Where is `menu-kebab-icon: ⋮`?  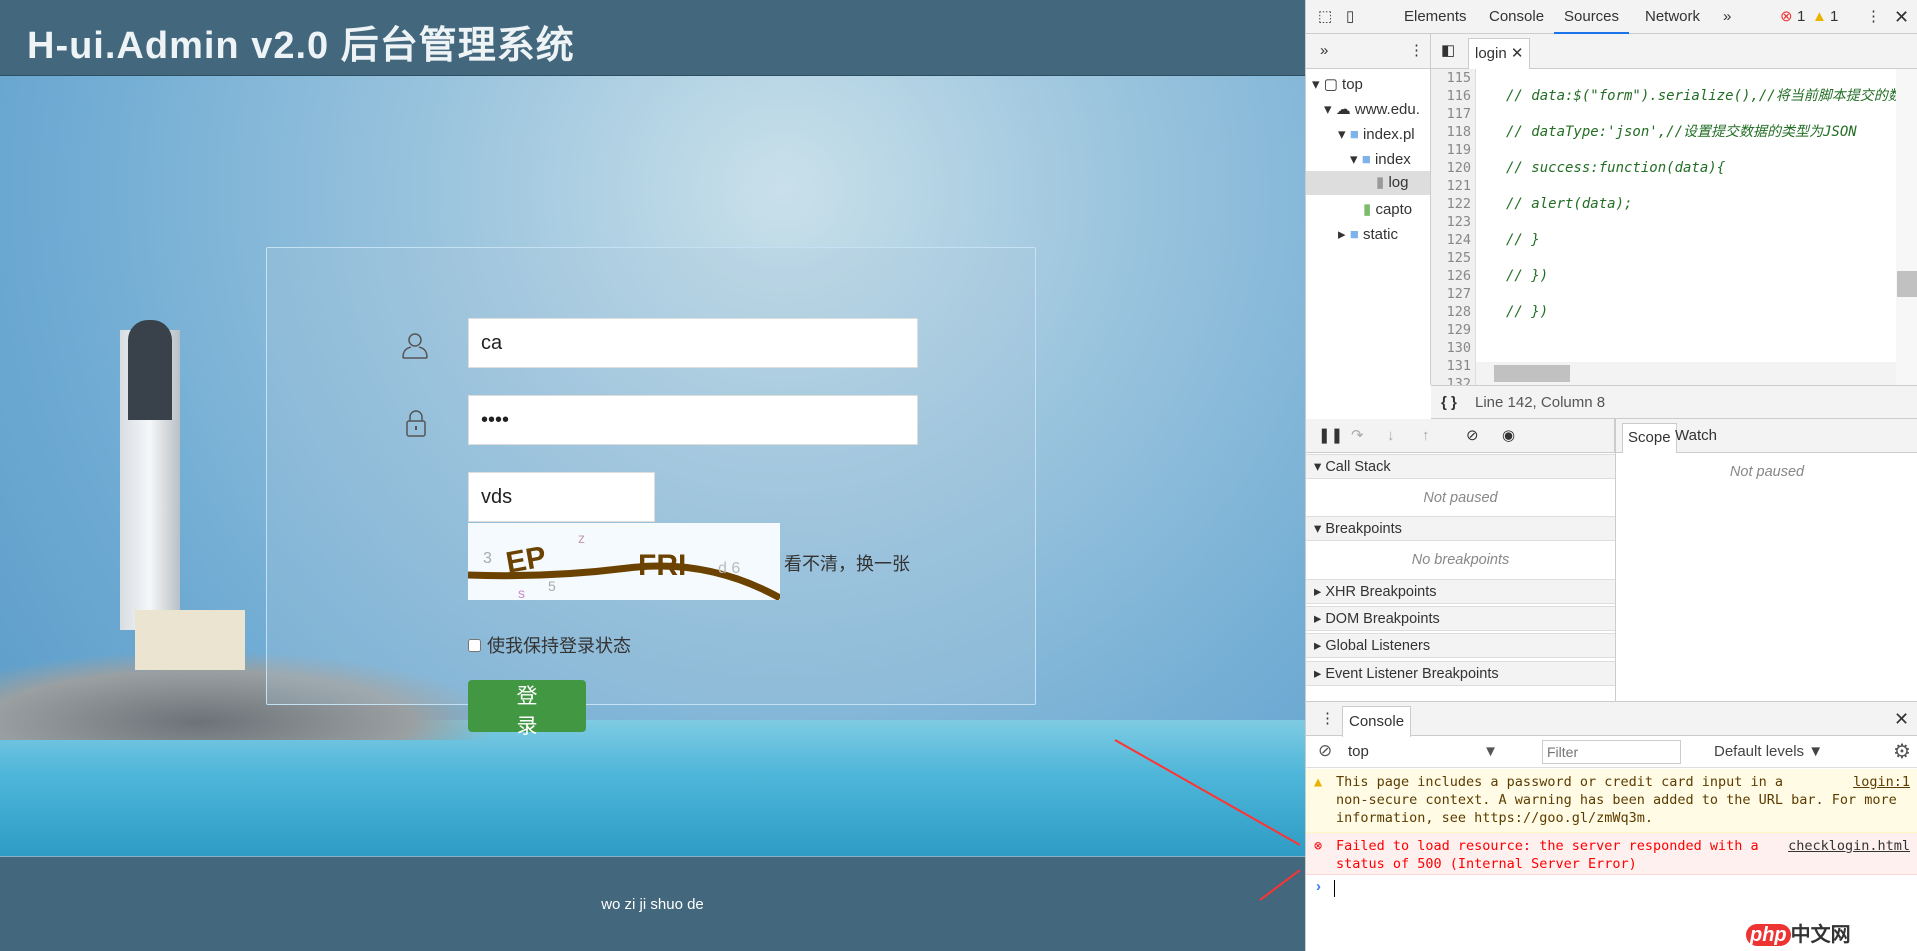 menu-kebab-icon: ⋮ is located at coordinates (1873, 17).